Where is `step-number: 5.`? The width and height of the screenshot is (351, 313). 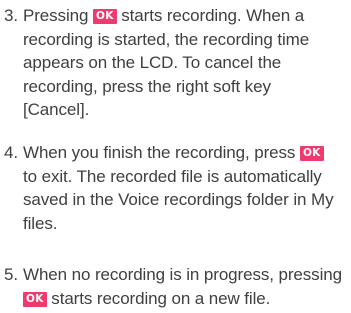 step-number: 5. is located at coordinates (11, 274).